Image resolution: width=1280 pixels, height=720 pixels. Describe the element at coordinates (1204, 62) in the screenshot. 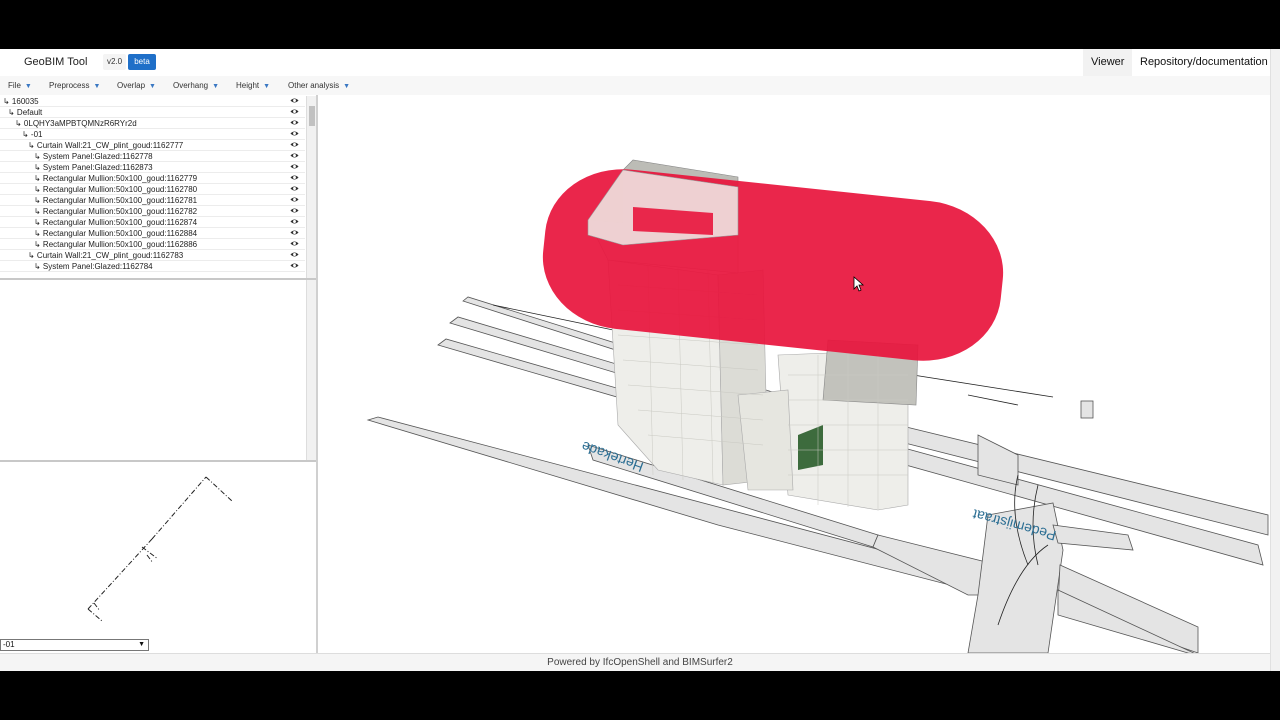

I see `nav-repository-documentation: Repository/documentation` at that location.